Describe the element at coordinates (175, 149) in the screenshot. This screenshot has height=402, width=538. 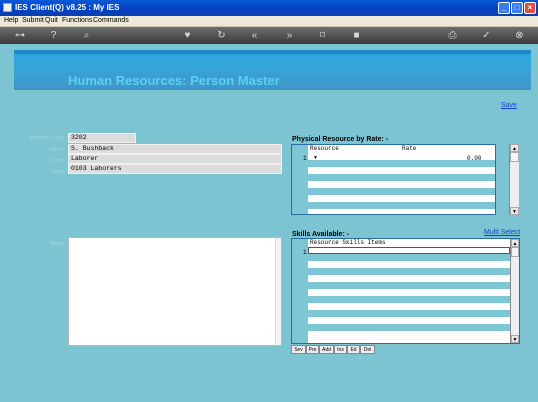
I see `name-field: S. Bushback` at that location.